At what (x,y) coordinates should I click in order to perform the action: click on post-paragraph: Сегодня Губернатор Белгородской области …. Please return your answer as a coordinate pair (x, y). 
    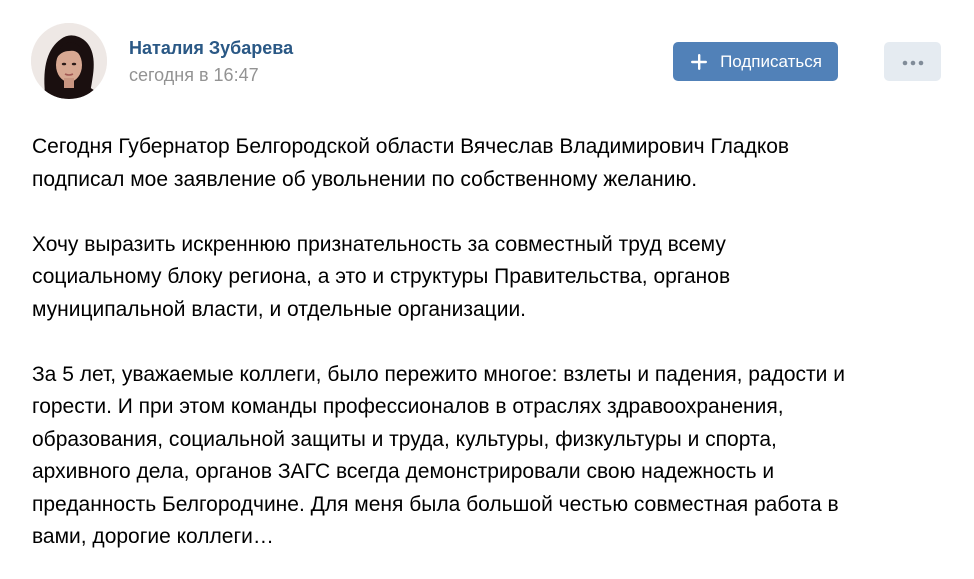
    Looking at the image, I should click on (411, 163).